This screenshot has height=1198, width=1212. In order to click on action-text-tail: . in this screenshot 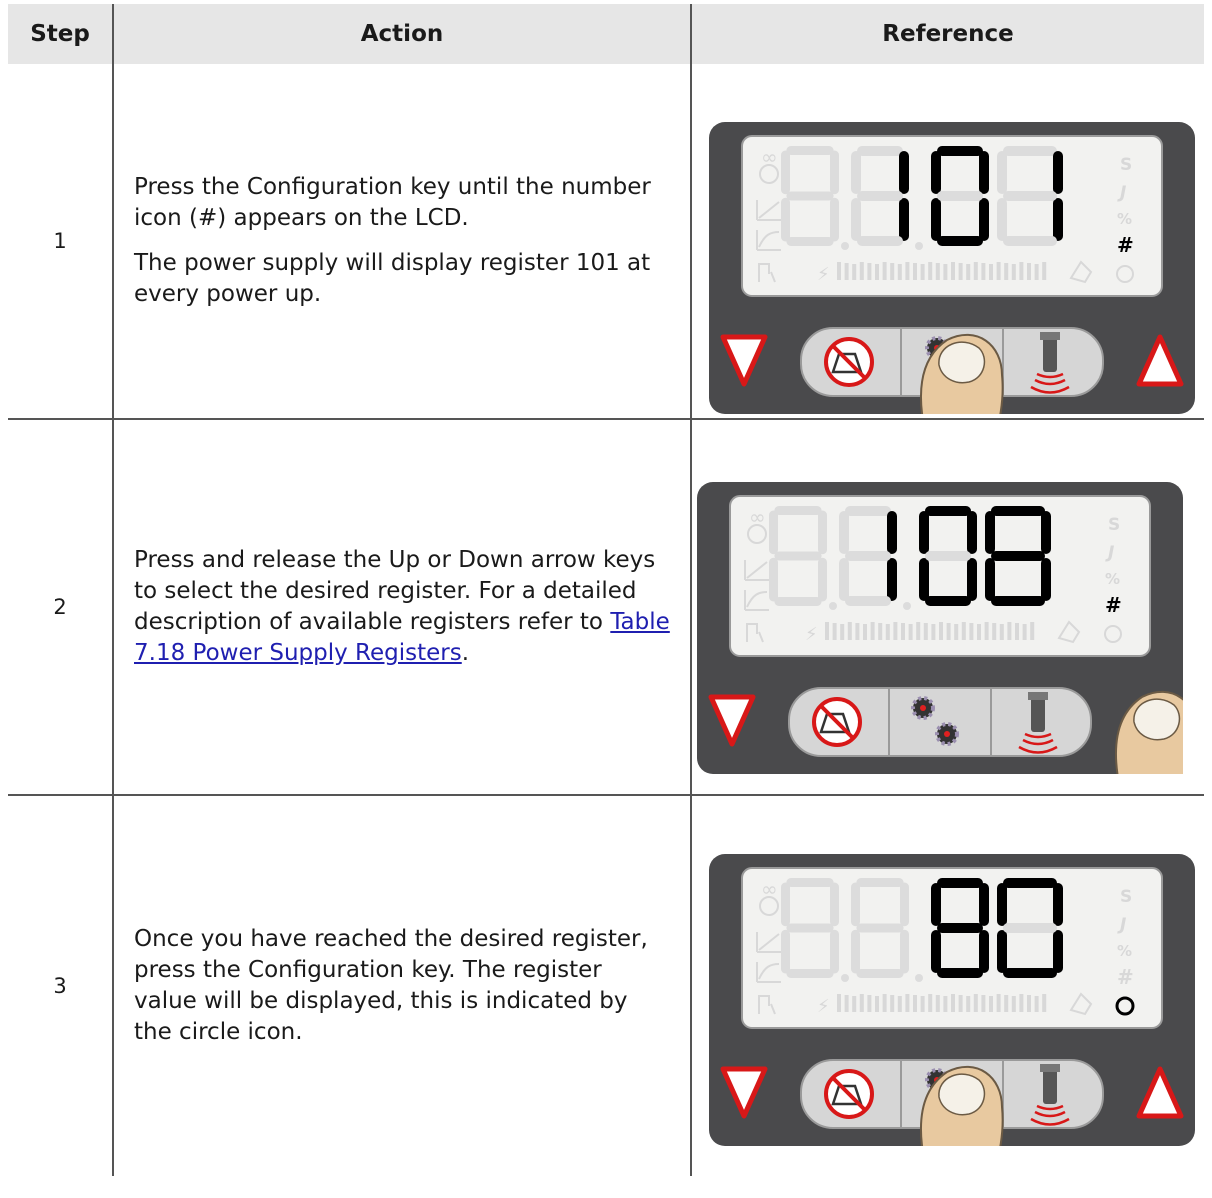, I will do `click(465, 653)`.